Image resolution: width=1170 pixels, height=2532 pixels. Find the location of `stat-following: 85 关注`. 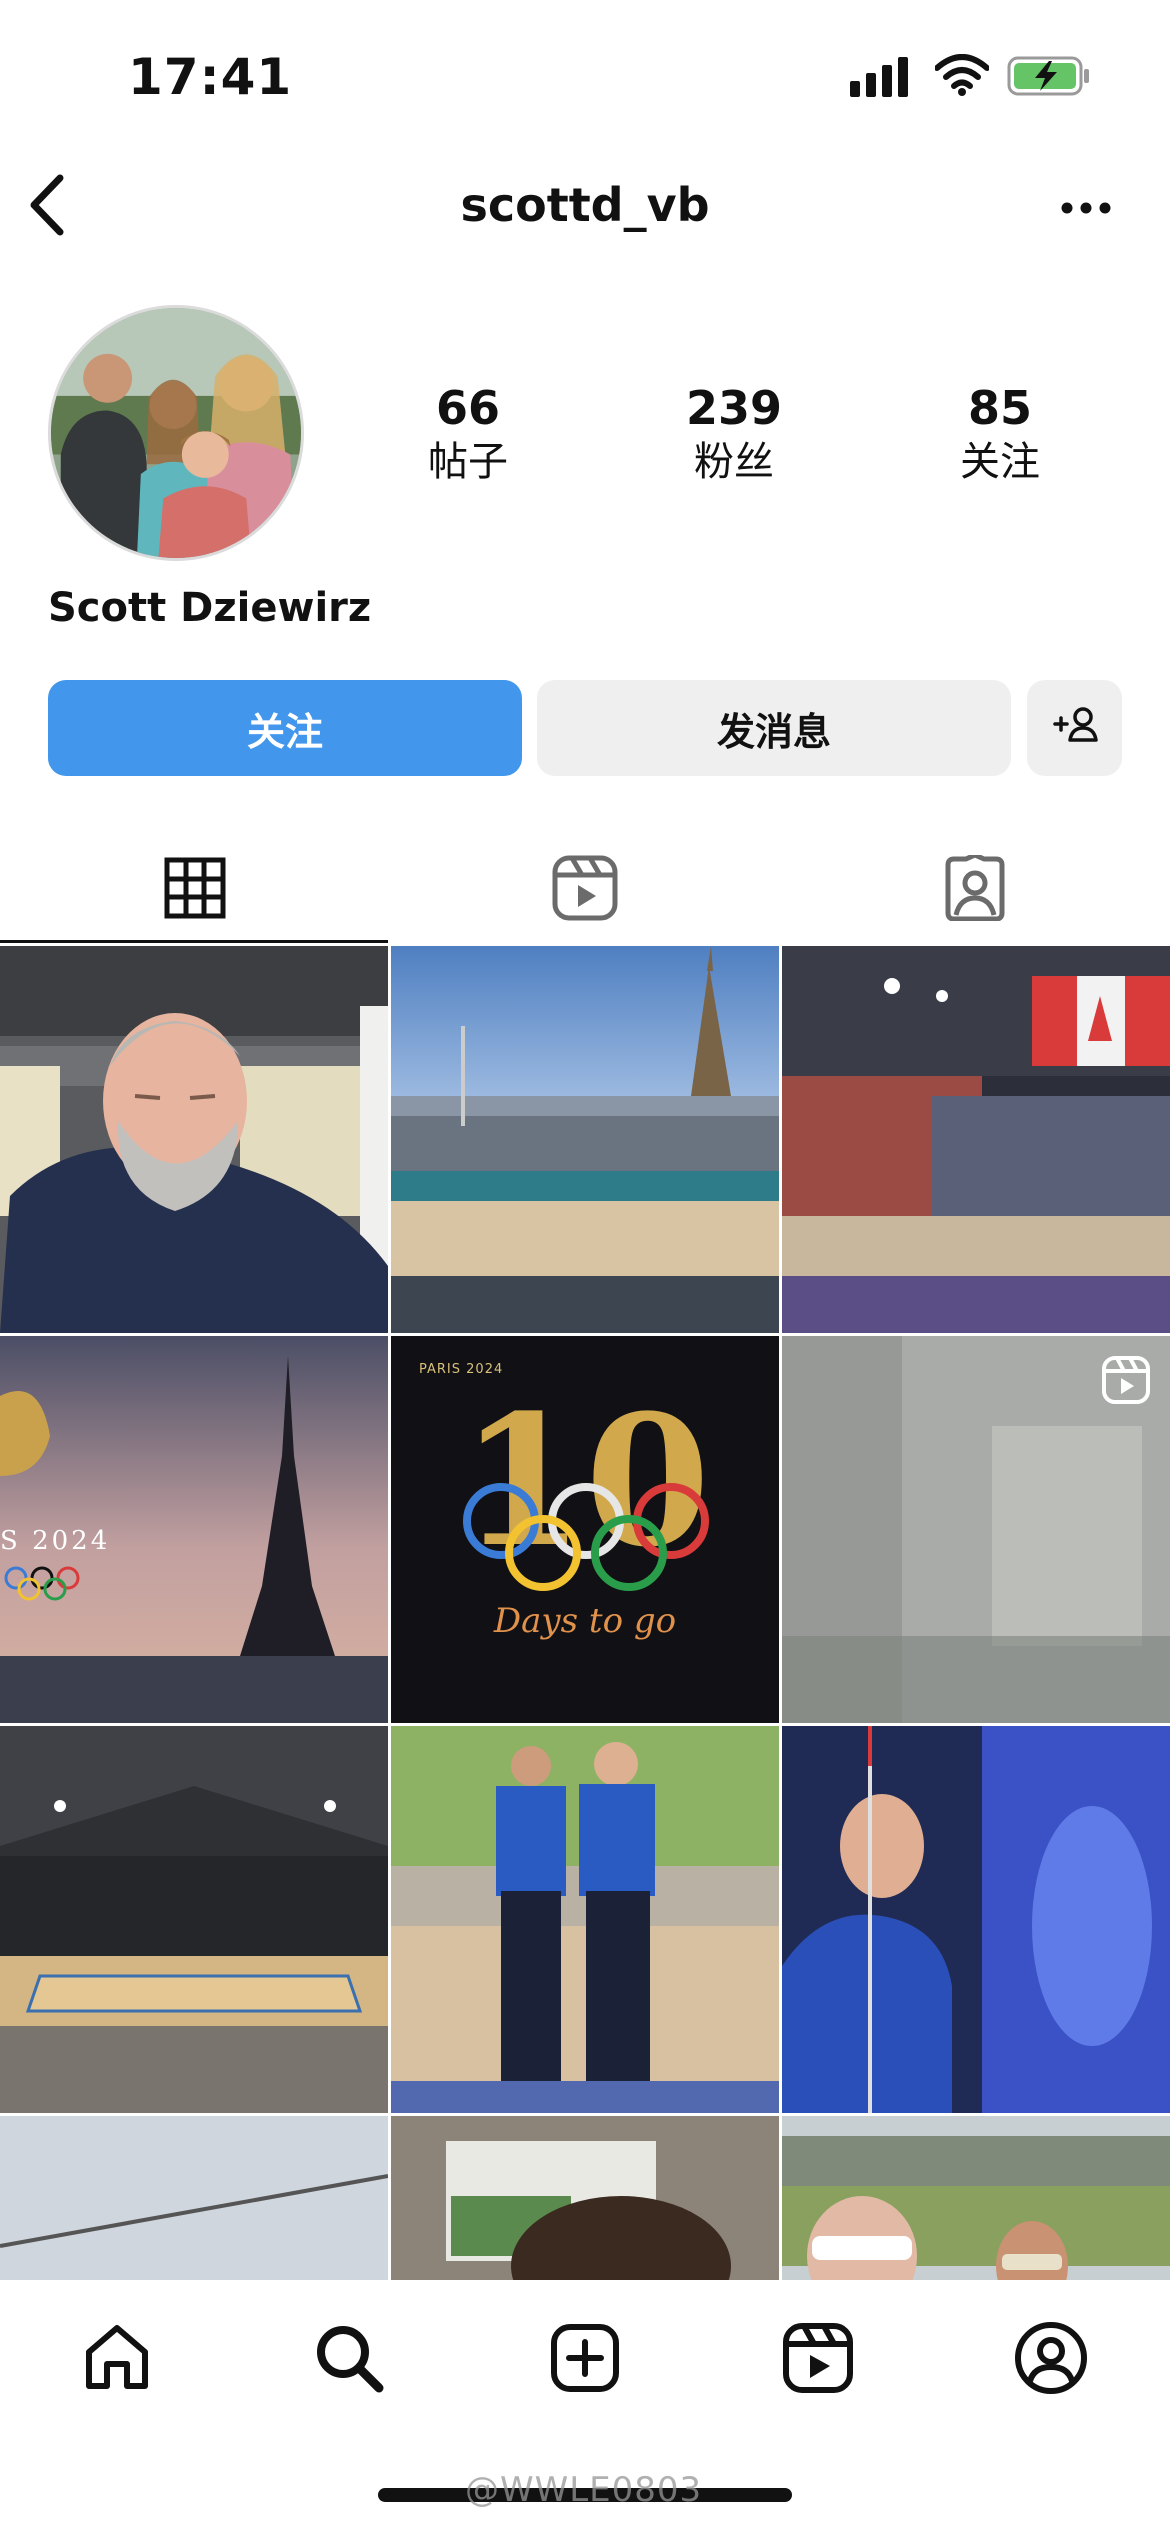

stat-following: 85 关注 is located at coordinates (1000, 434).